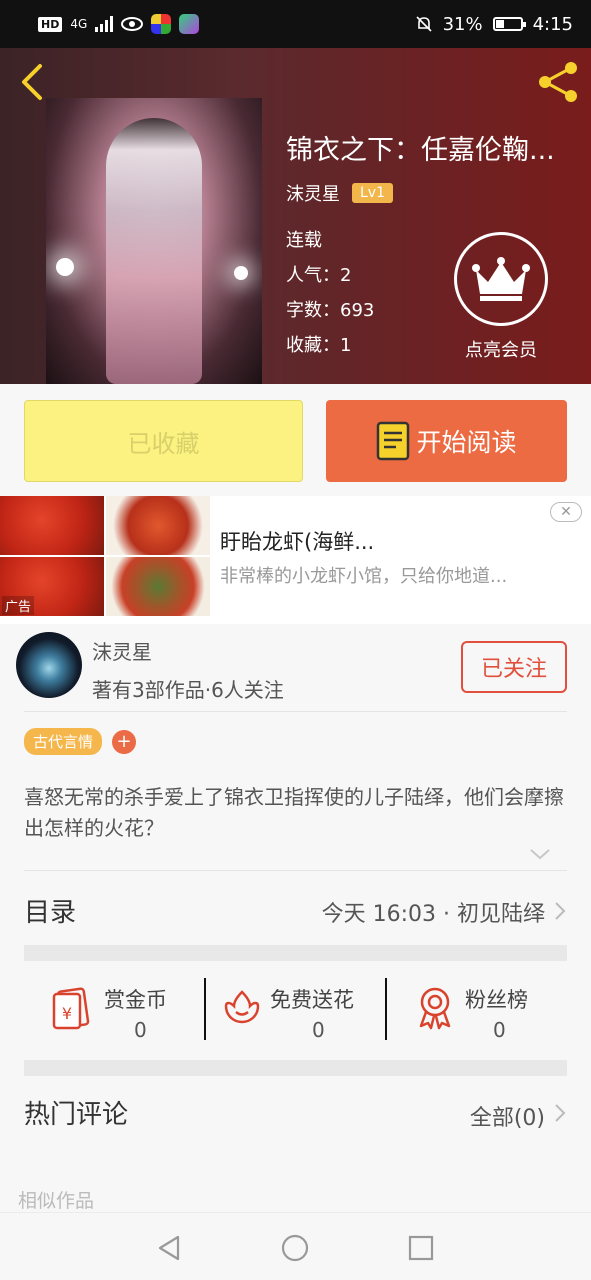 Image resolution: width=591 pixels, height=1280 pixels. I want to click on mute-bell-icon, so click(423, 24).